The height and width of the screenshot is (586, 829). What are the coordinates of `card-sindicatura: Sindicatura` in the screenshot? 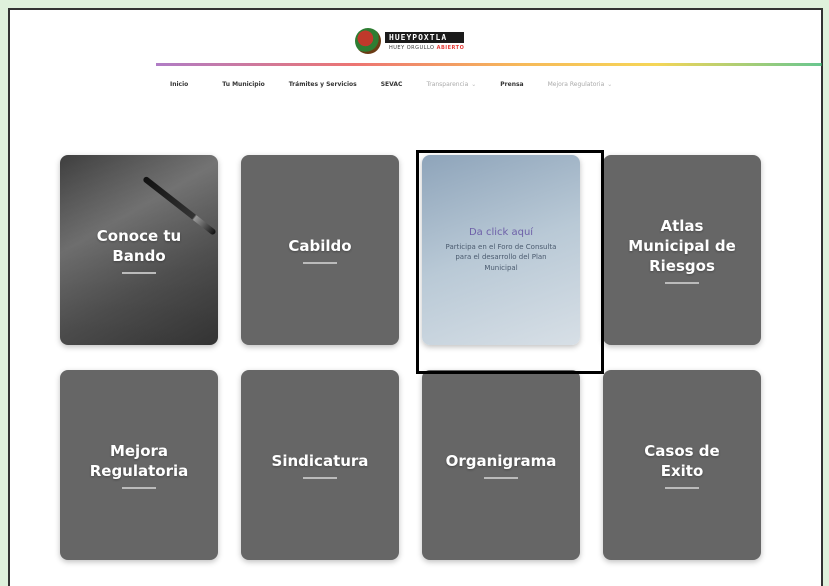 It's located at (320, 465).